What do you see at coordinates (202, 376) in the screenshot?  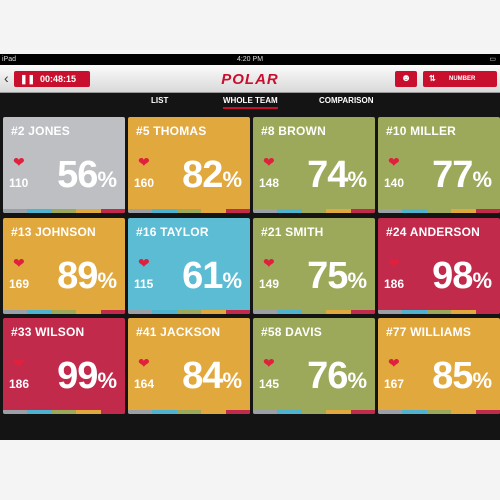 I see `percent-value: 84` at bounding box center [202, 376].